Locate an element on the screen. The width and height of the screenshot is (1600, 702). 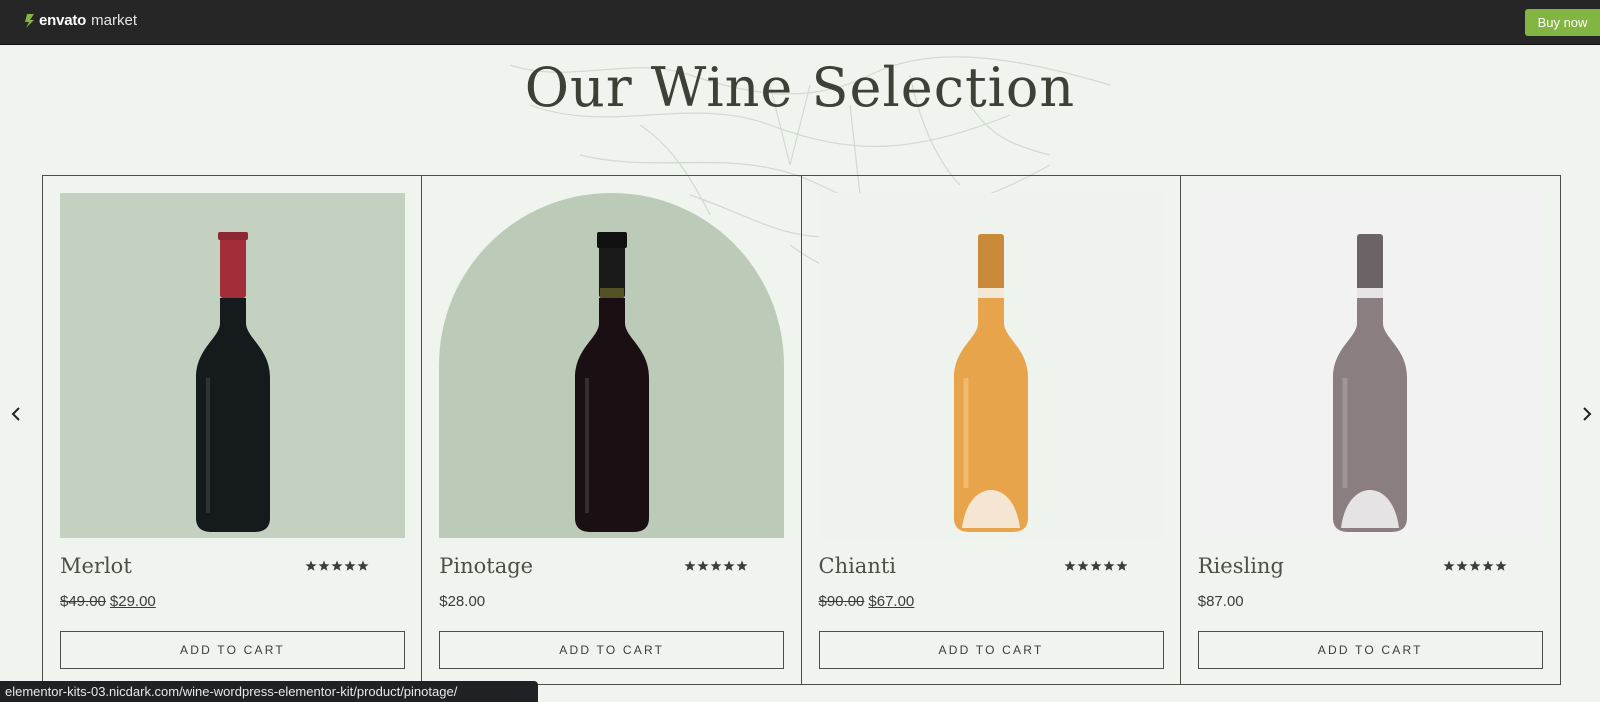
product-image-merlot is located at coordinates (232, 365).